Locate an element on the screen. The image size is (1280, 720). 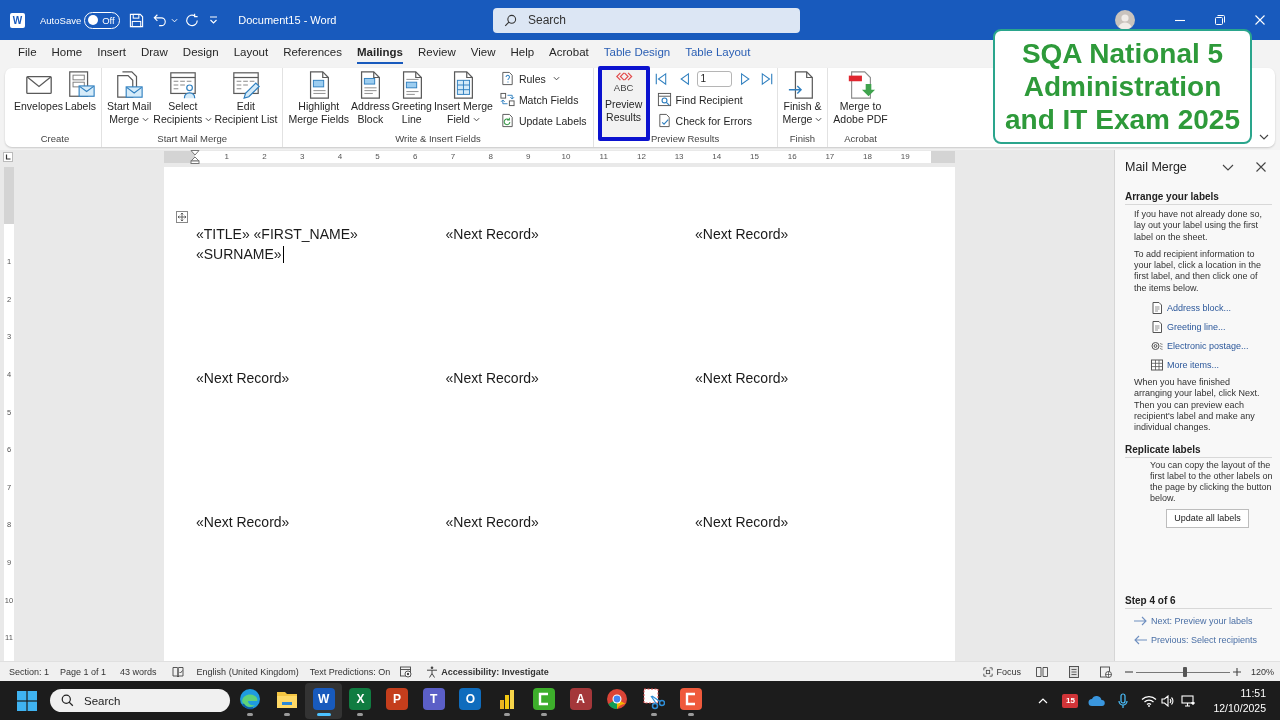
taskbar-app-button: T is located at coordinates (434, 700).